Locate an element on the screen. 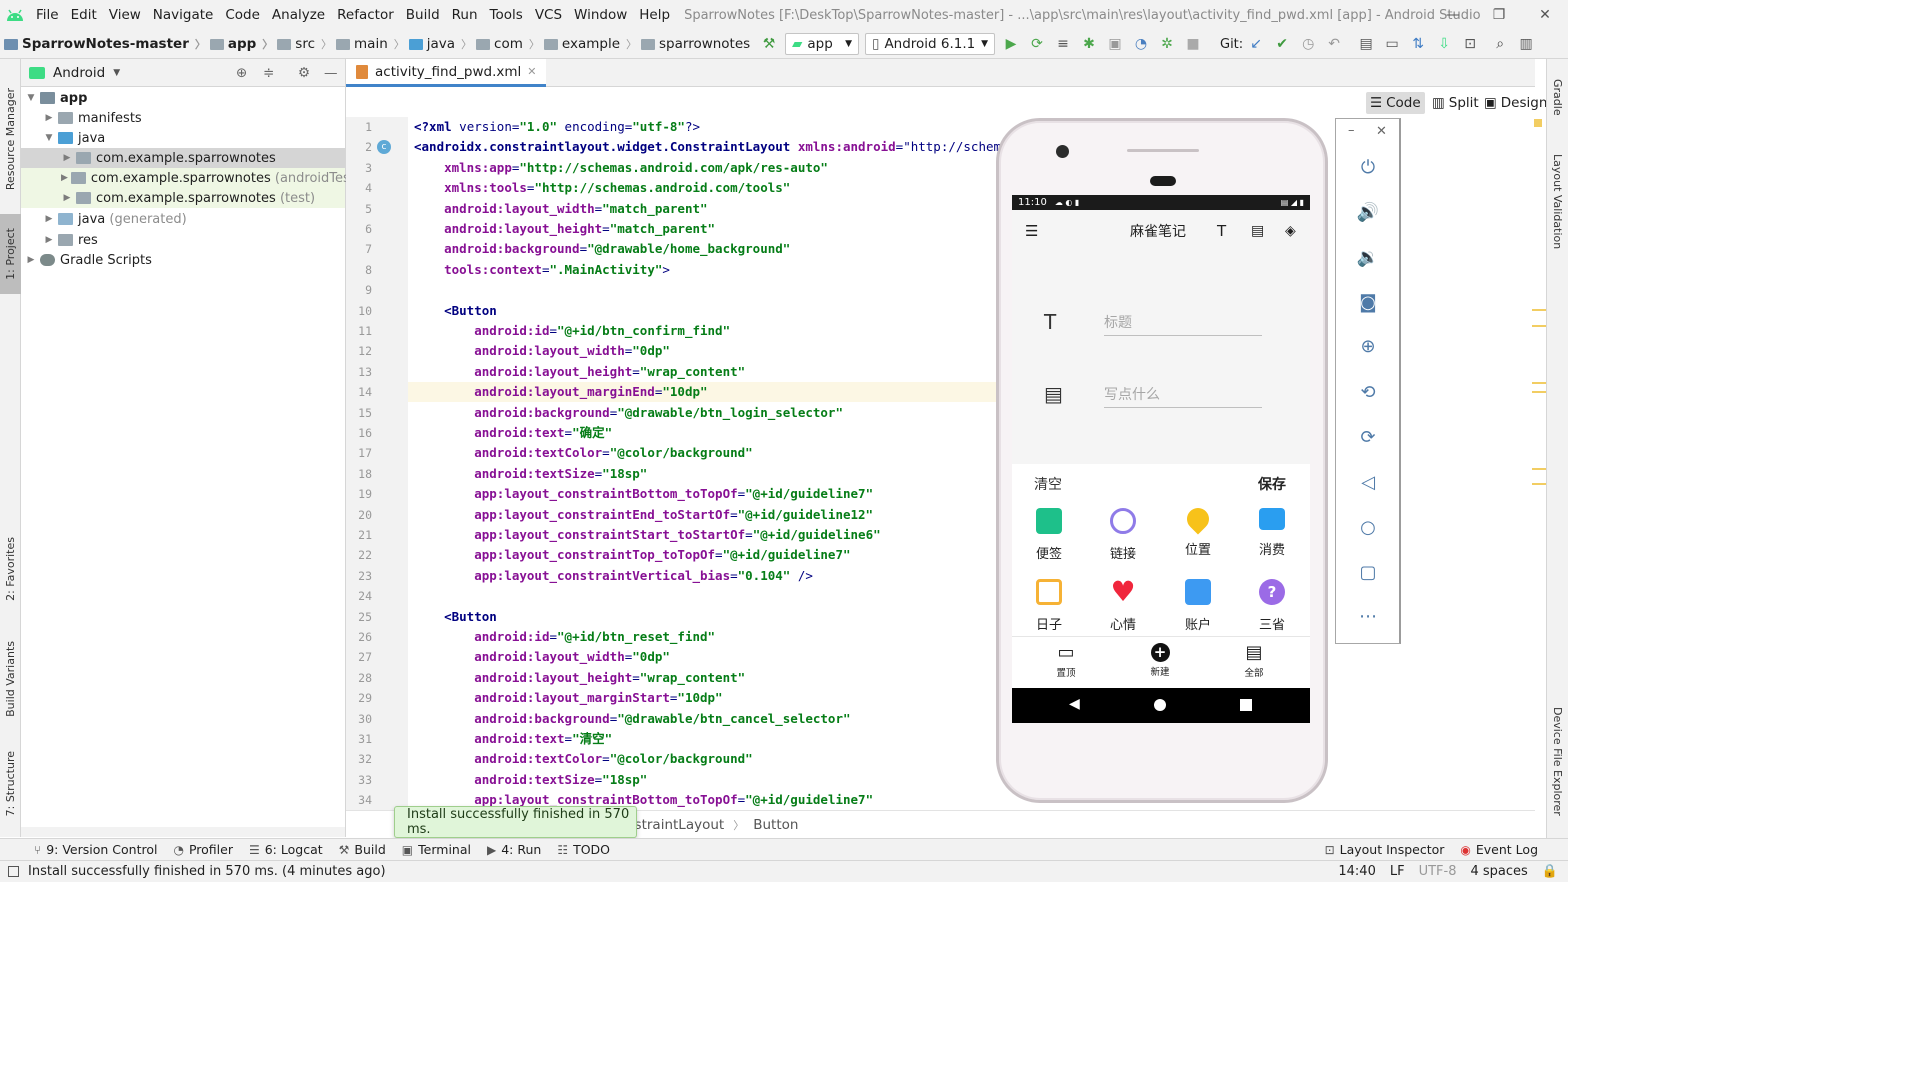 This screenshot has width=1920, height=1080. warning-indicator-icon is located at coordinates (1538, 123).